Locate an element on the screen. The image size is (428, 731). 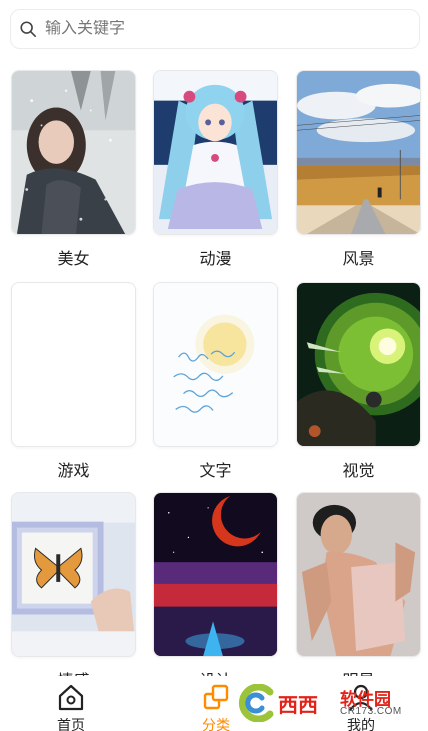
category-thumb-celebrity is located at coordinates (358, 574).